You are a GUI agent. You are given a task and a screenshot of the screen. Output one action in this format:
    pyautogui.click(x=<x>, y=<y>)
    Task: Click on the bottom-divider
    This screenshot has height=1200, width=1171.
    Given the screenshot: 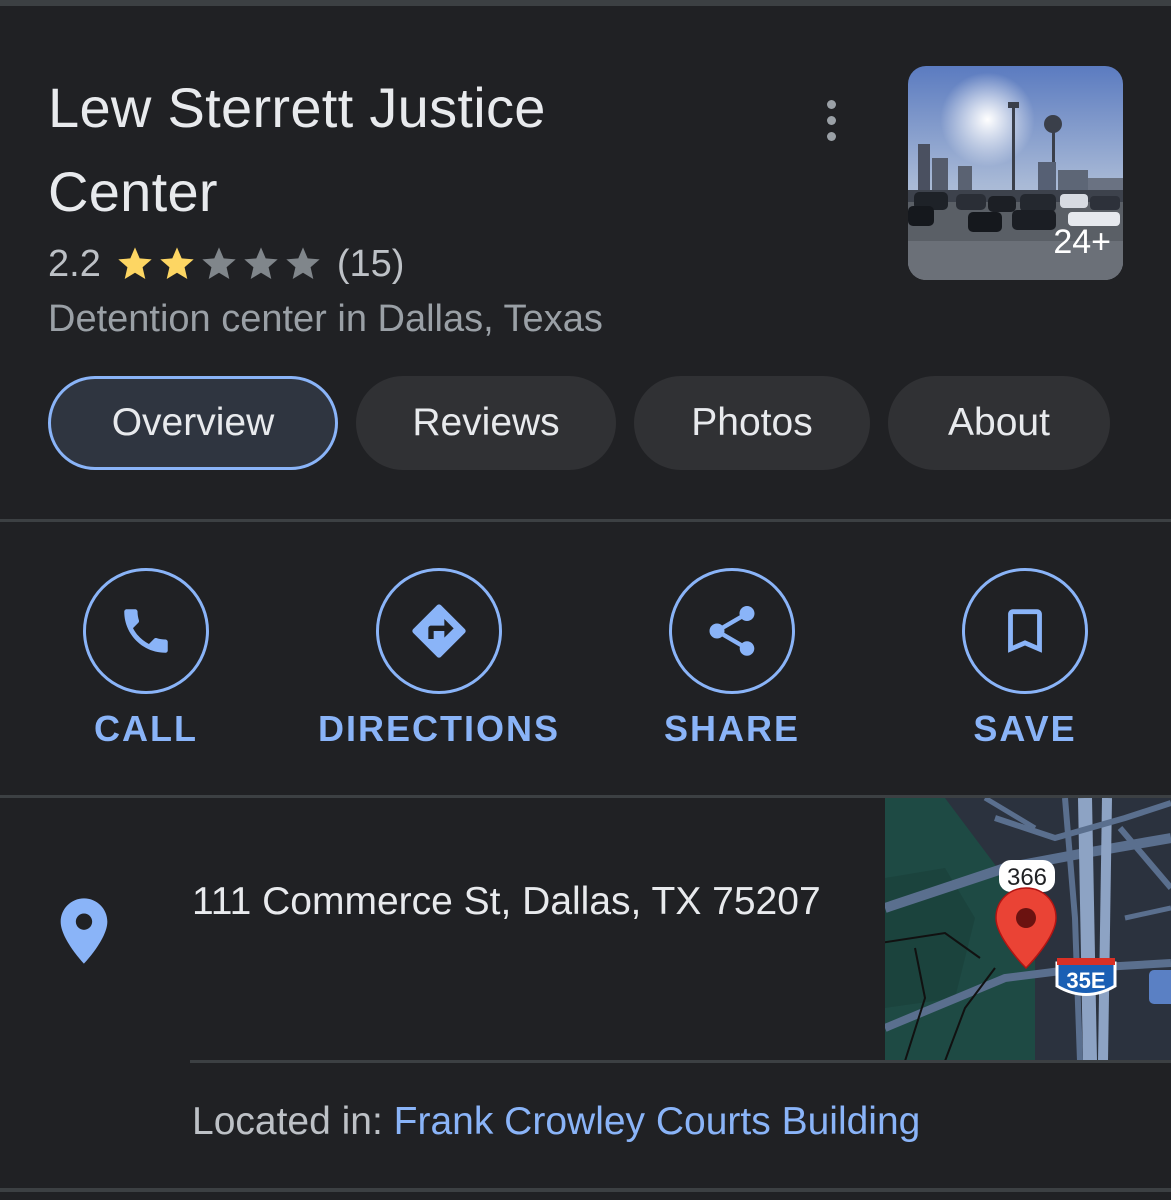 What is the action you would take?
    pyautogui.click(x=585, y=1190)
    